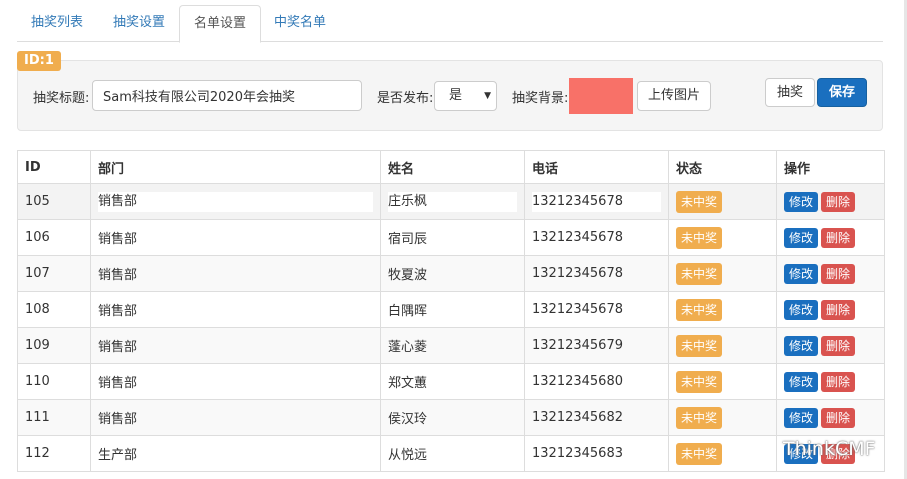 This screenshot has height=479, width=907. What do you see at coordinates (452, 237) in the screenshot?
I see `cell-name: 宿司辰` at bounding box center [452, 237].